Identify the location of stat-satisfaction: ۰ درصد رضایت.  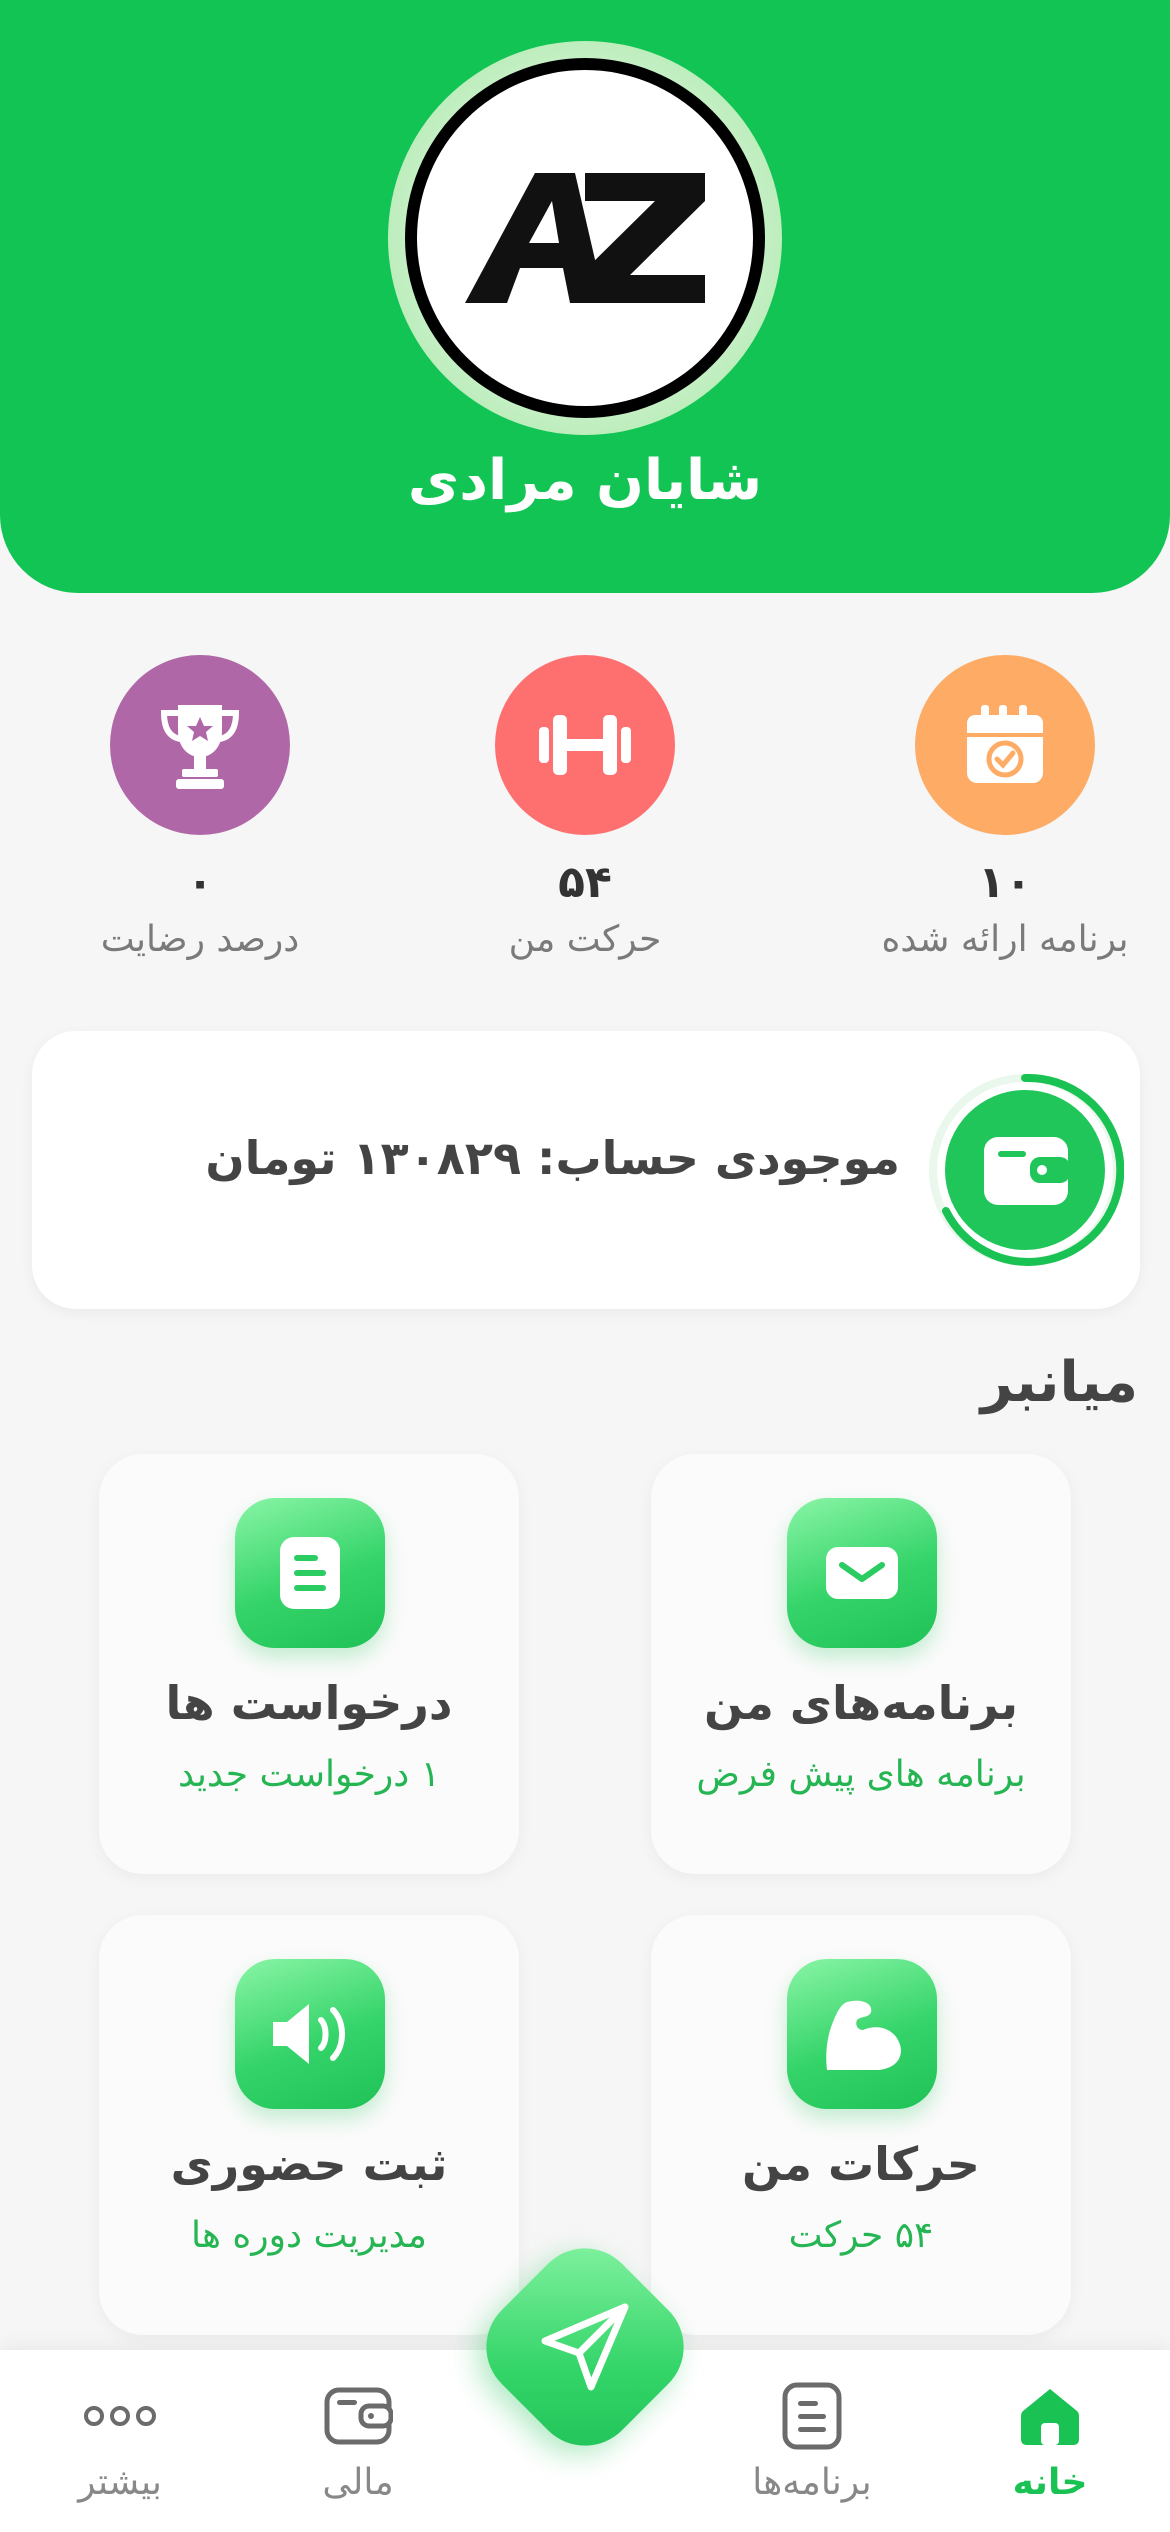
(200, 807).